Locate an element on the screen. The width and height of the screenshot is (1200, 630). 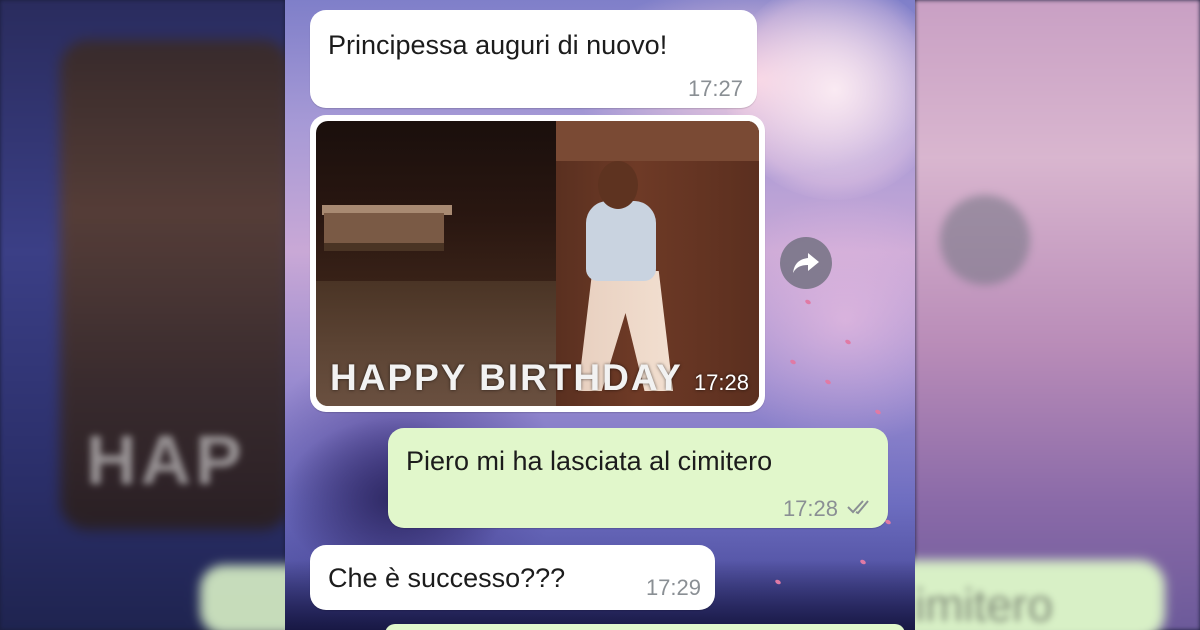
forward-button is located at coordinates (806, 263).